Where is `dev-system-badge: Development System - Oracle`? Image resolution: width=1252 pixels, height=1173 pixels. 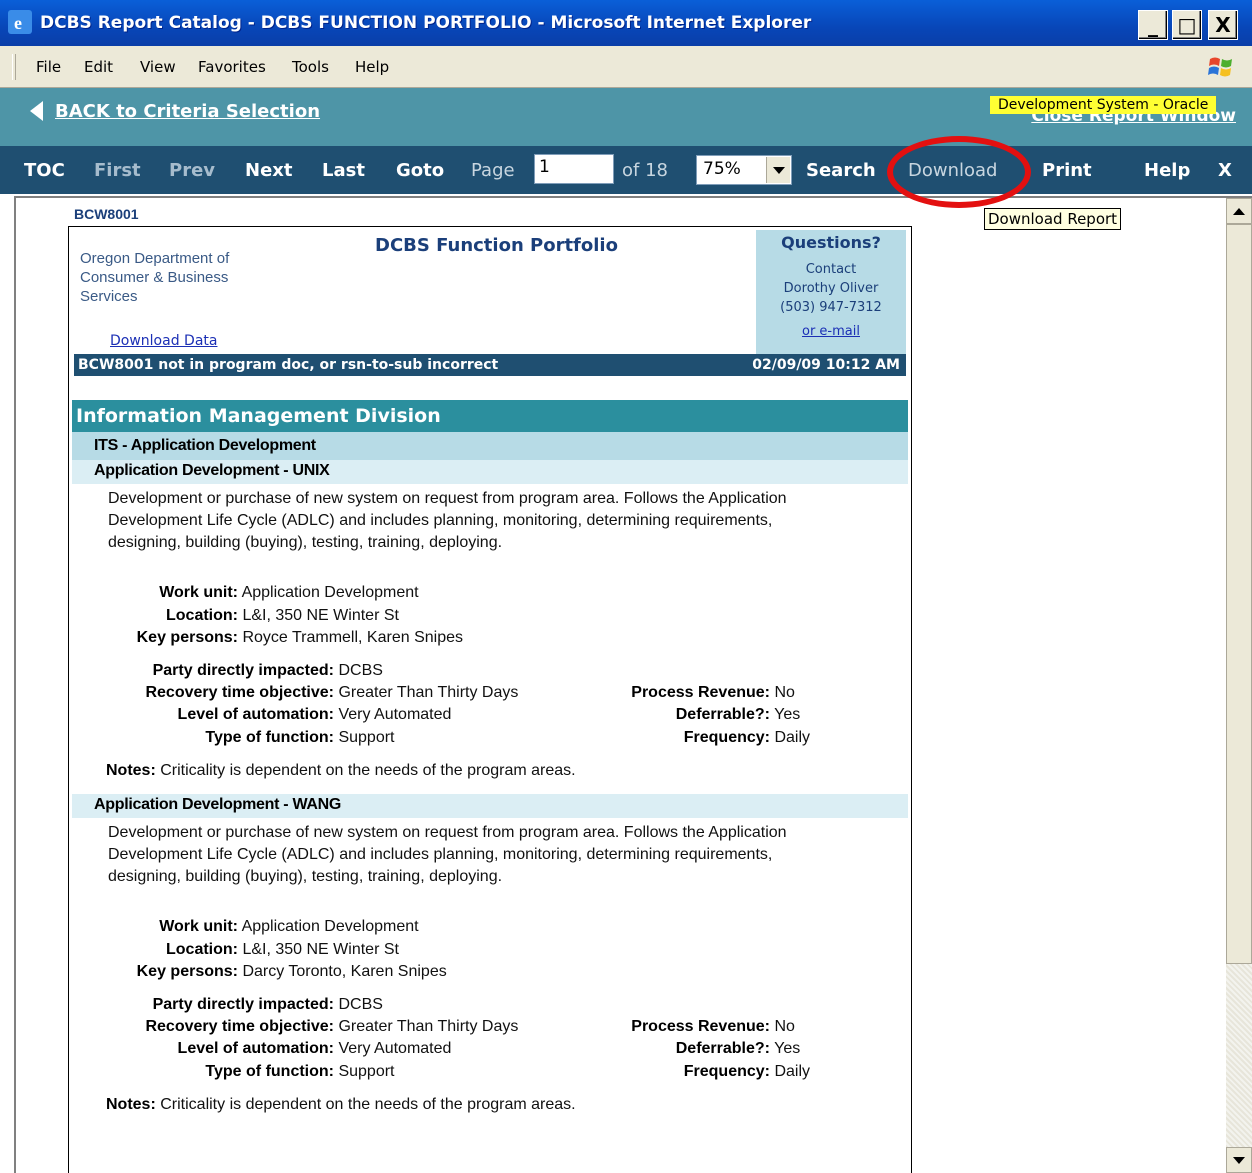 dev-system-badge: Development System - Oracle is located at coordinates (1103, 105).